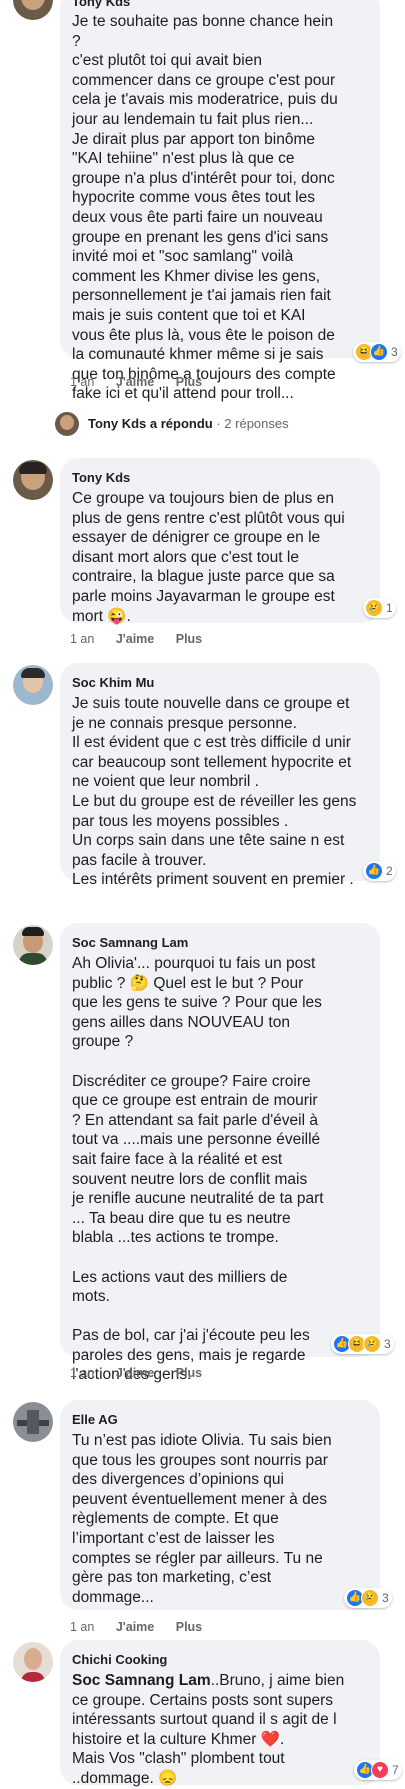  I want to click on replies-action: a répondu, so click(181, 423).